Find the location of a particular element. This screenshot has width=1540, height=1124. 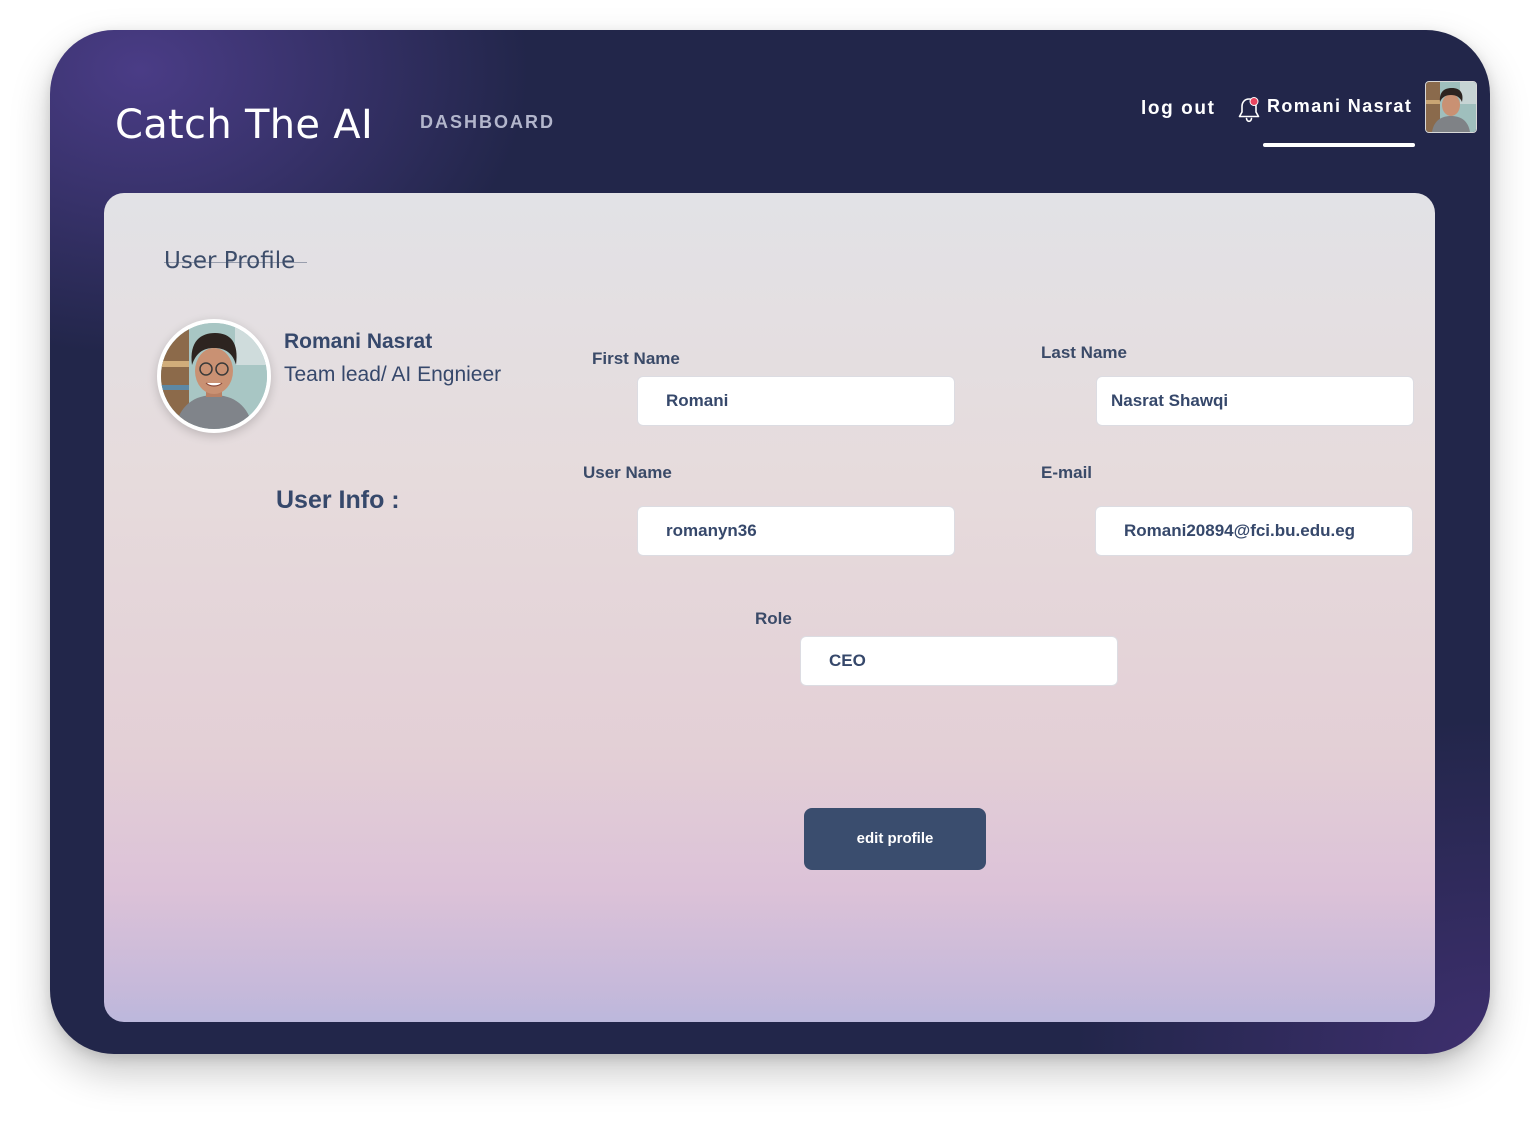

role-field: CEO is located at coordinates (959, 661).